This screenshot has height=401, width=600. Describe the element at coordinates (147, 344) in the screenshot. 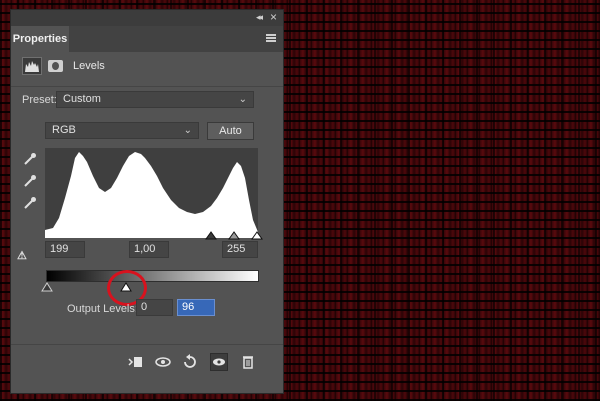

I see `footer-divider` at that location.